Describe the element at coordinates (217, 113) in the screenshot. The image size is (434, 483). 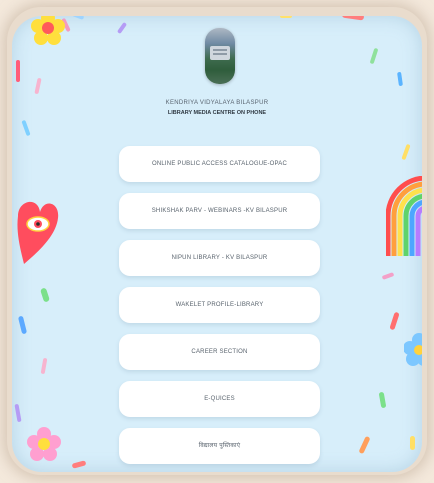
I see `page-subtitle: LIBRARY MEDIA CENTRE ON PHONE` at that location.